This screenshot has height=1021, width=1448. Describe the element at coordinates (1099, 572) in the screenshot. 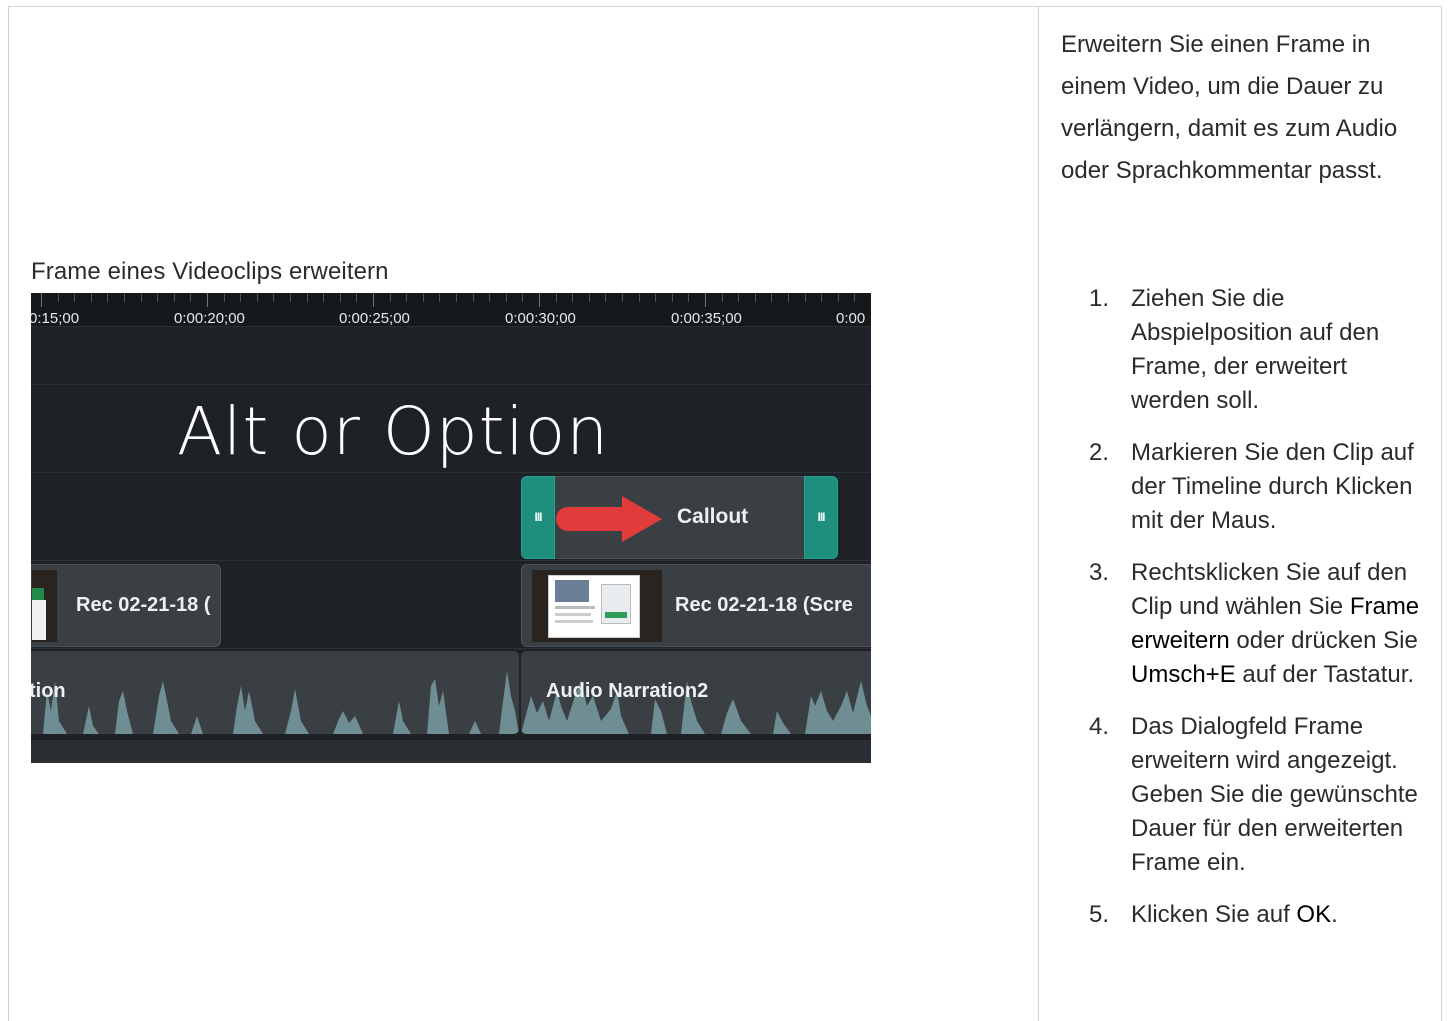

I see `step-number: 3.` at that location.